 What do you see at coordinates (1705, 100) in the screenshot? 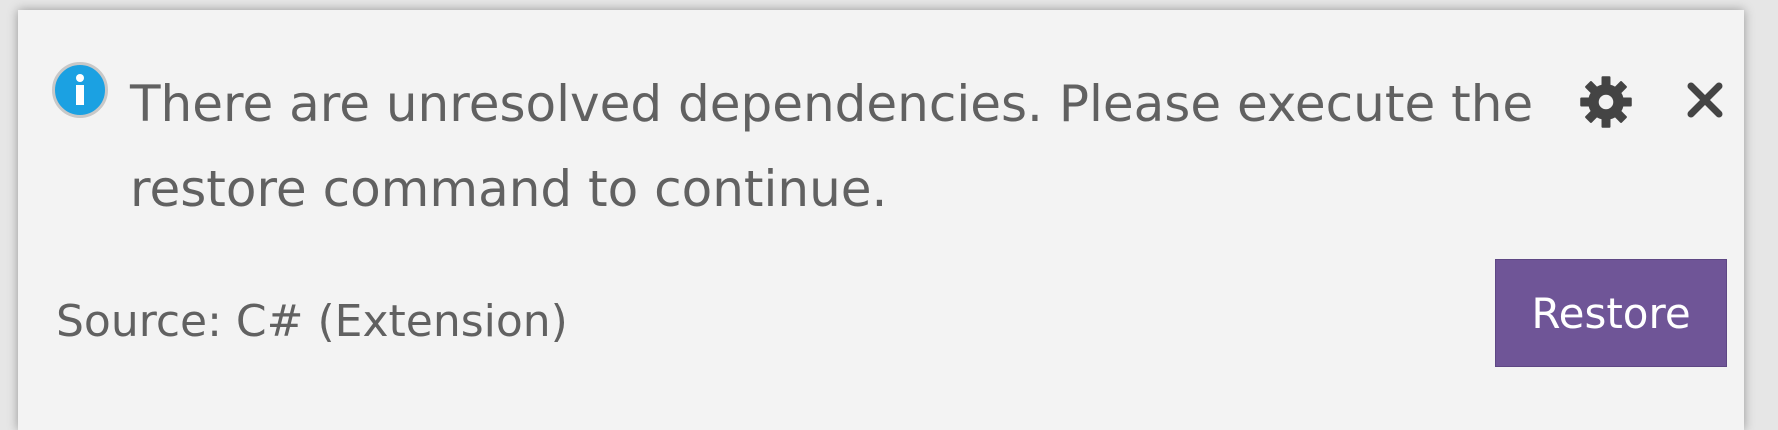
I see `close-icon` at bounding box center [1705, 100].